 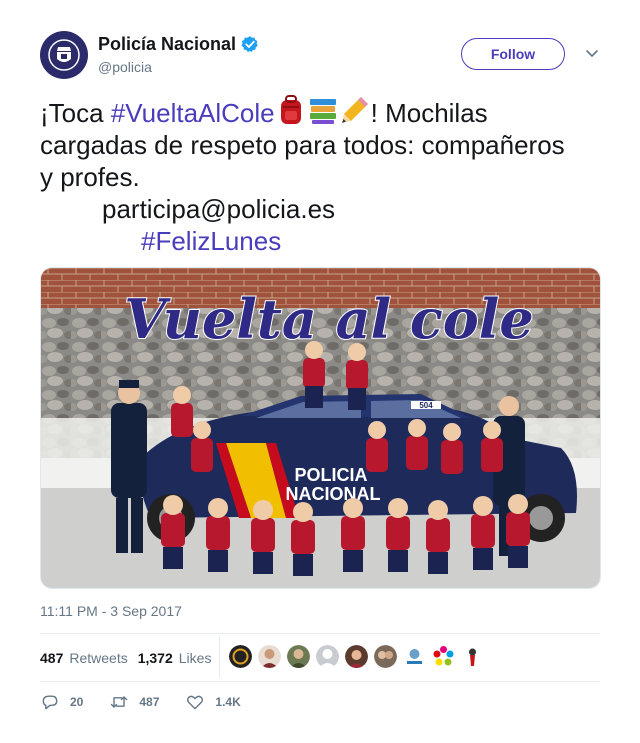 What do you see at coordinates (354, 110) in the screenshot?
I see `pencil-icon` at bounding box center [354, 110].